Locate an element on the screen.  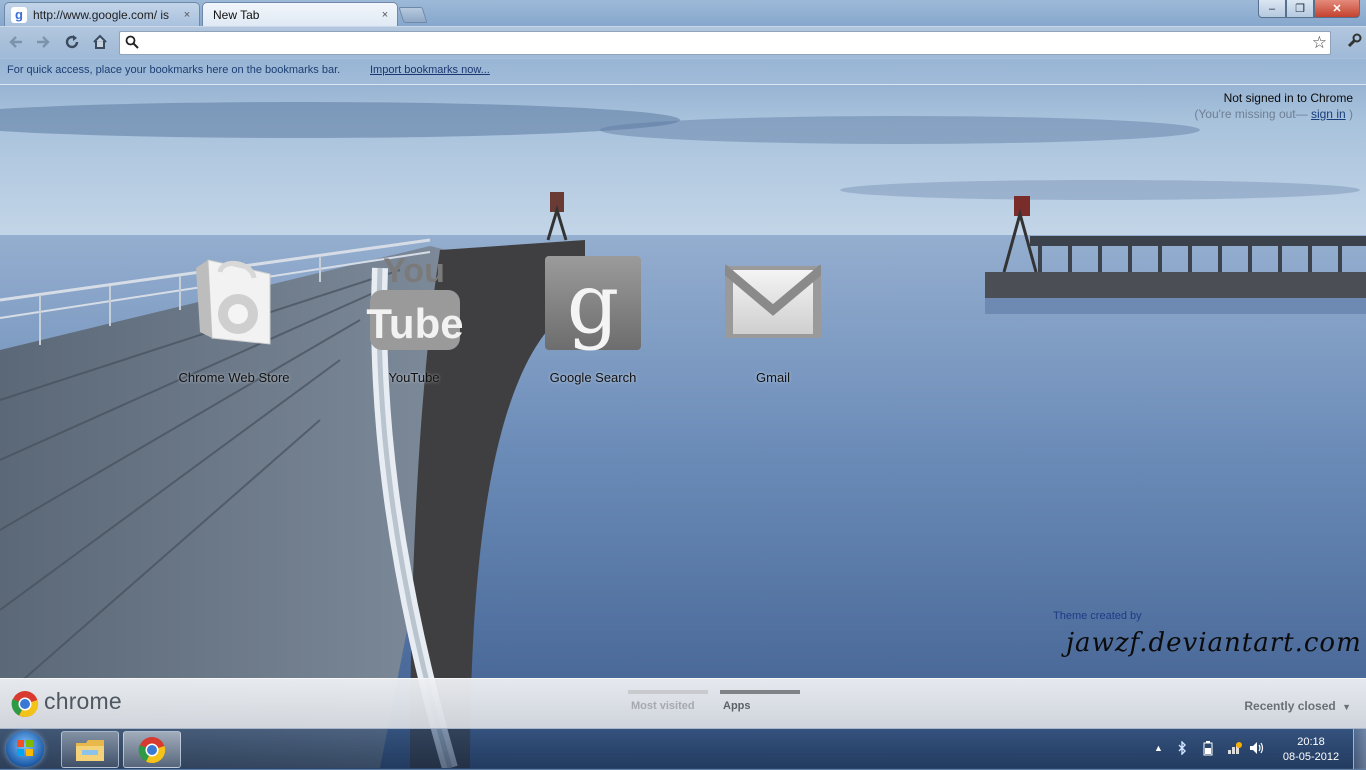
signin-promo-text: (You're missing out— is located at coordinates (1251, 114).